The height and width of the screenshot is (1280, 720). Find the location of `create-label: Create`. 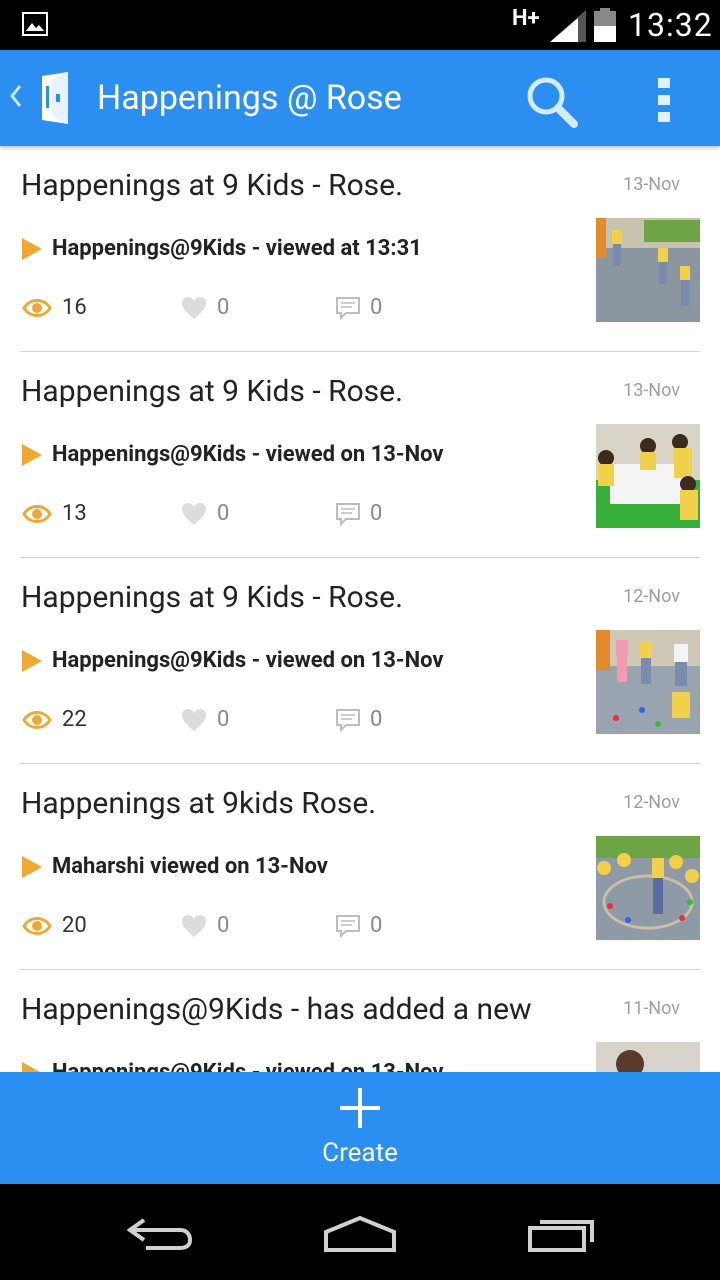

create-label: Create is located at coordinates (360, 1153).